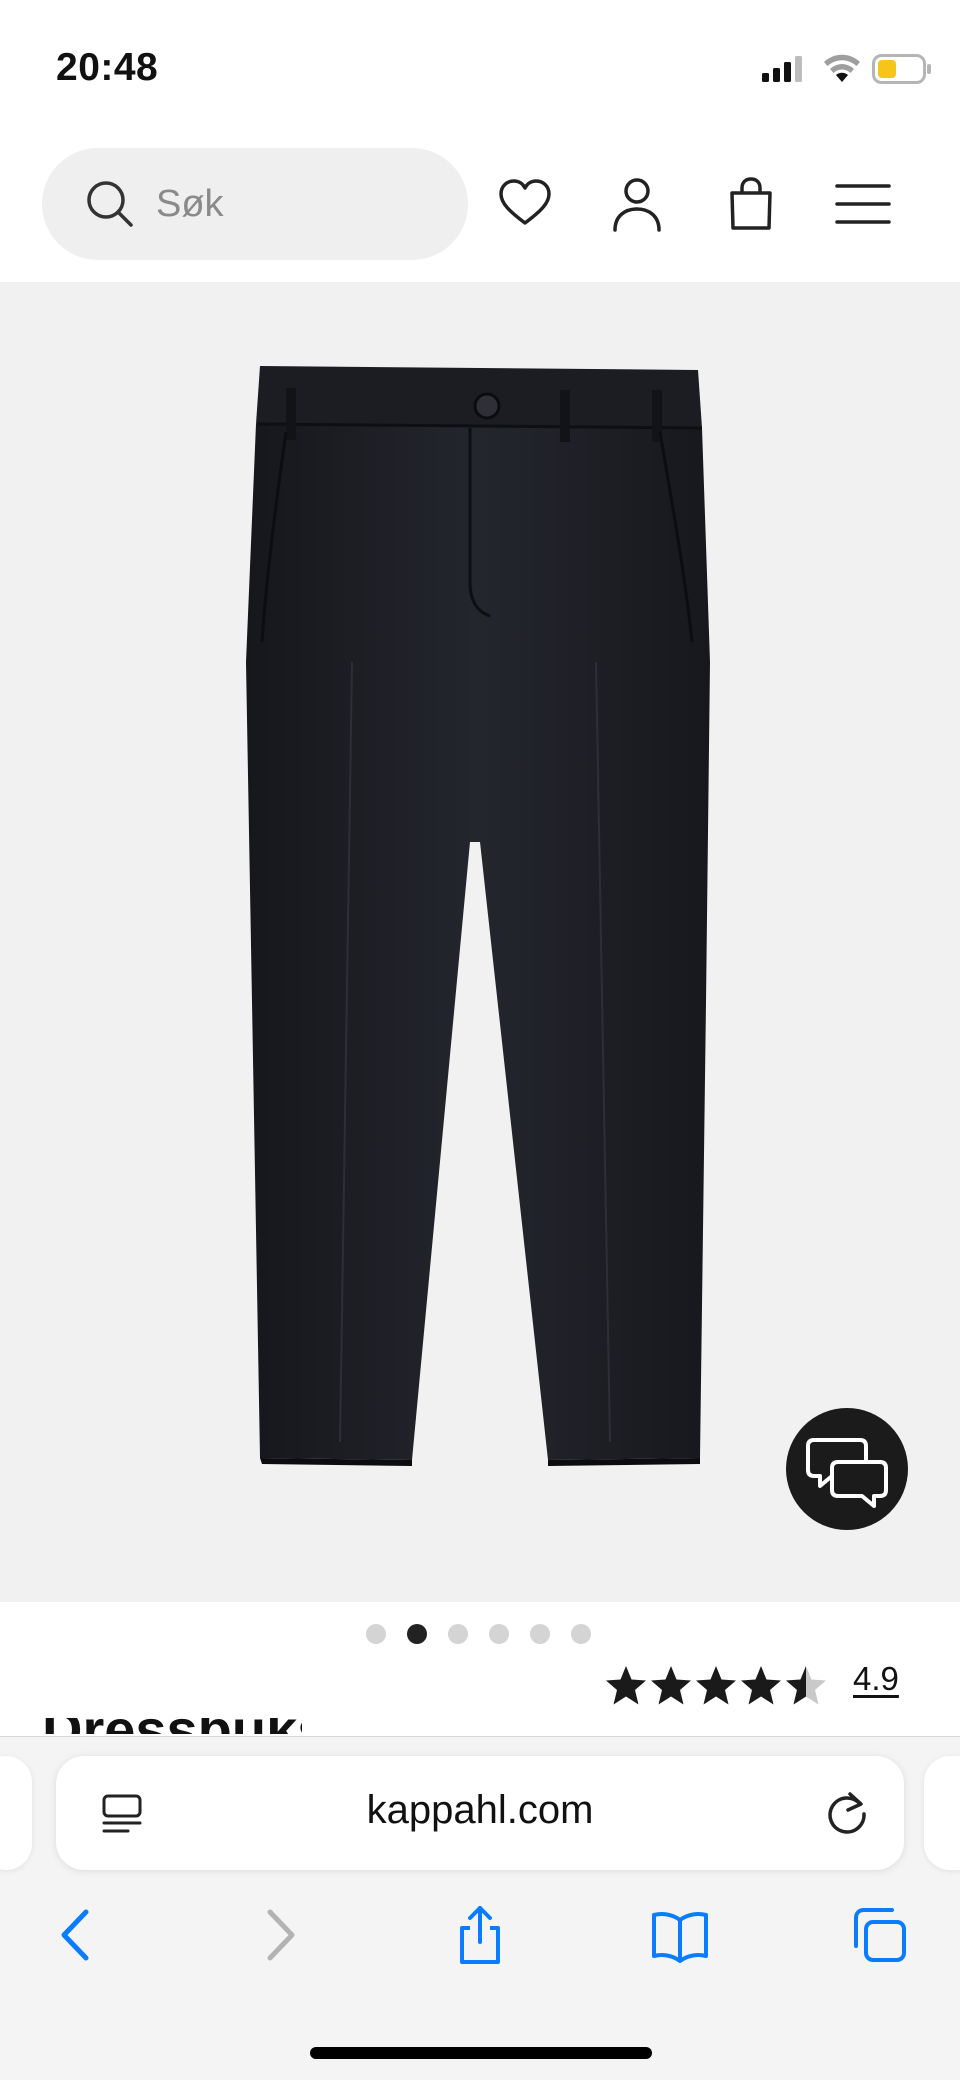 This screenshot has width=960, height=2080. What do you see at coordinates (480, 1935) in the screenshot?
I see `share-icon` at bounding box center [480, 1935].